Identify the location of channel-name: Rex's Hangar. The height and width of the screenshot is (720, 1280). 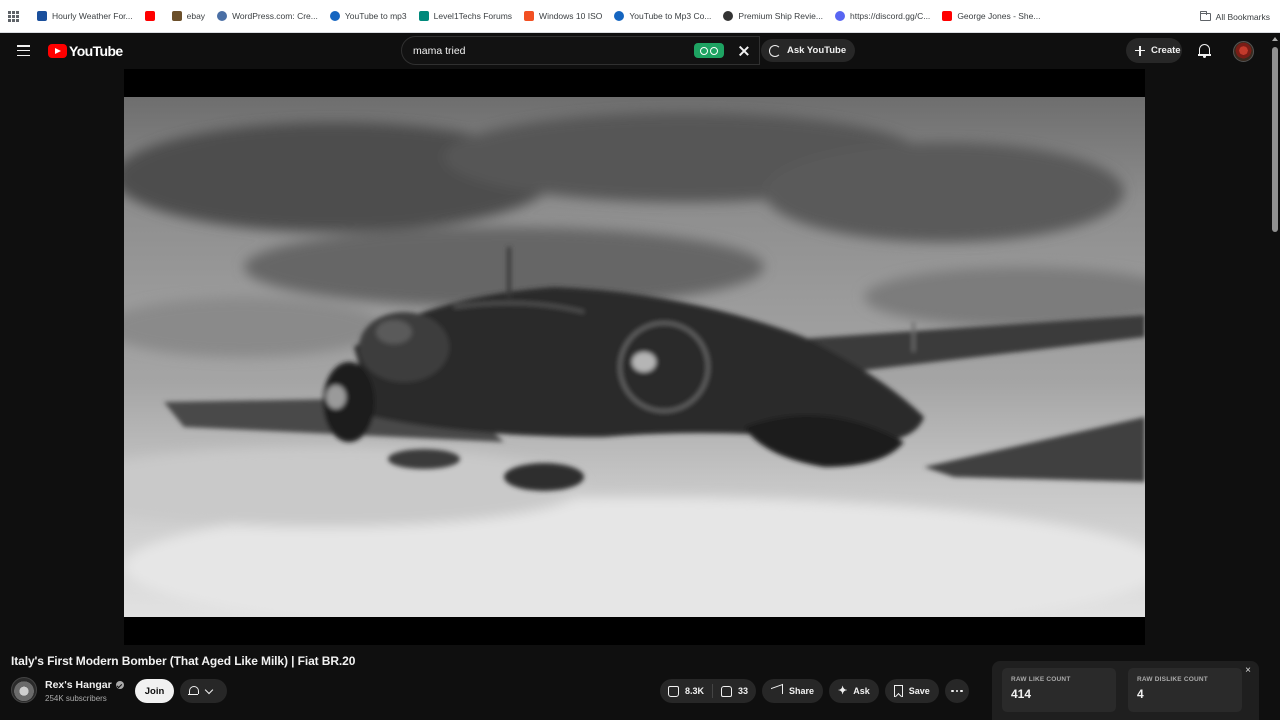
(78, 685).